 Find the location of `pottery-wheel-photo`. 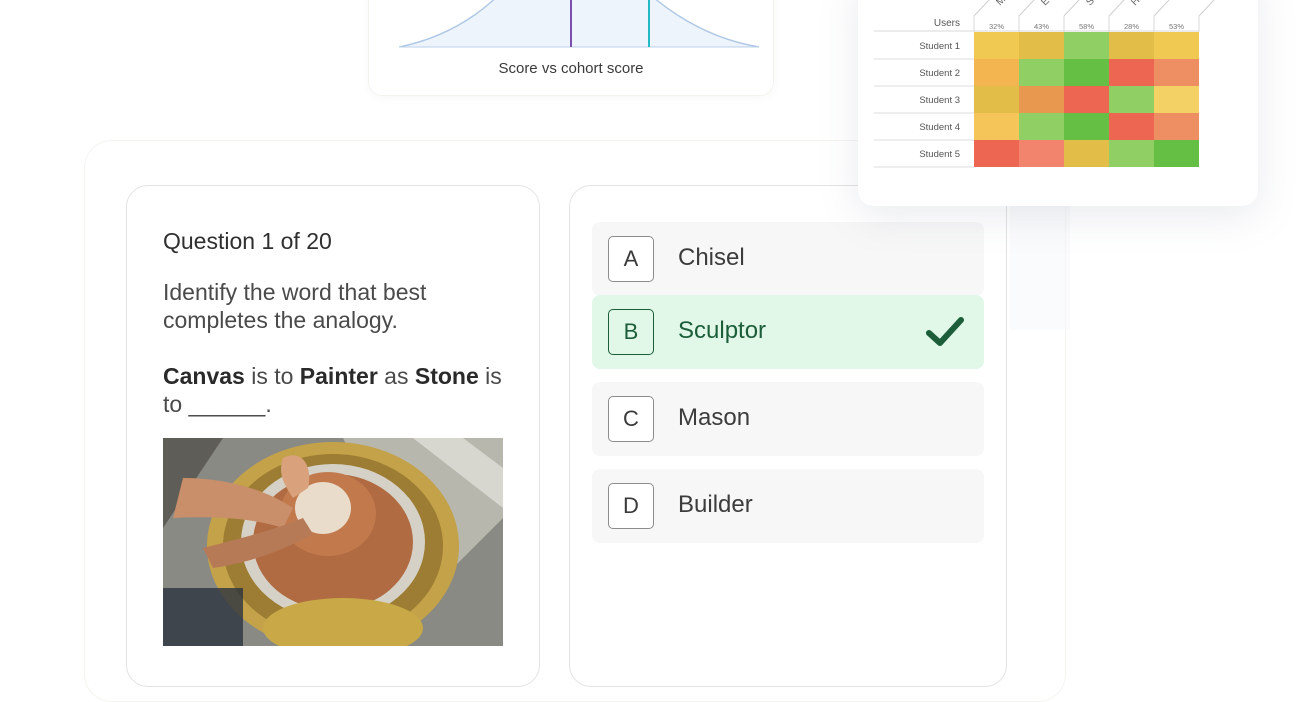

pottery-wheel-photo is located at coordinates (333, 542).